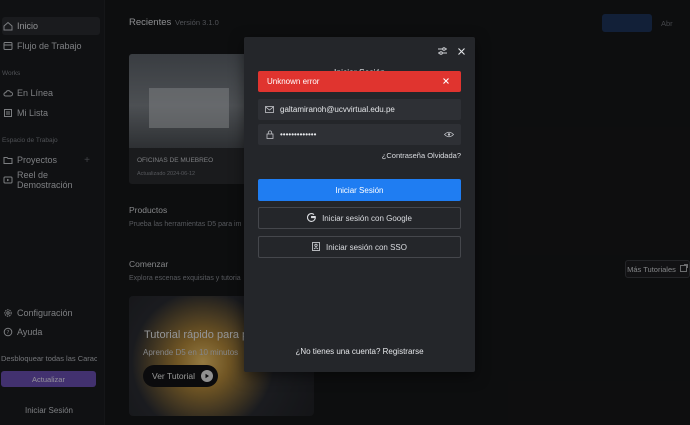 This screenshot has width=690, height=425. I want to click on sliders-icon, so click(442, 51).